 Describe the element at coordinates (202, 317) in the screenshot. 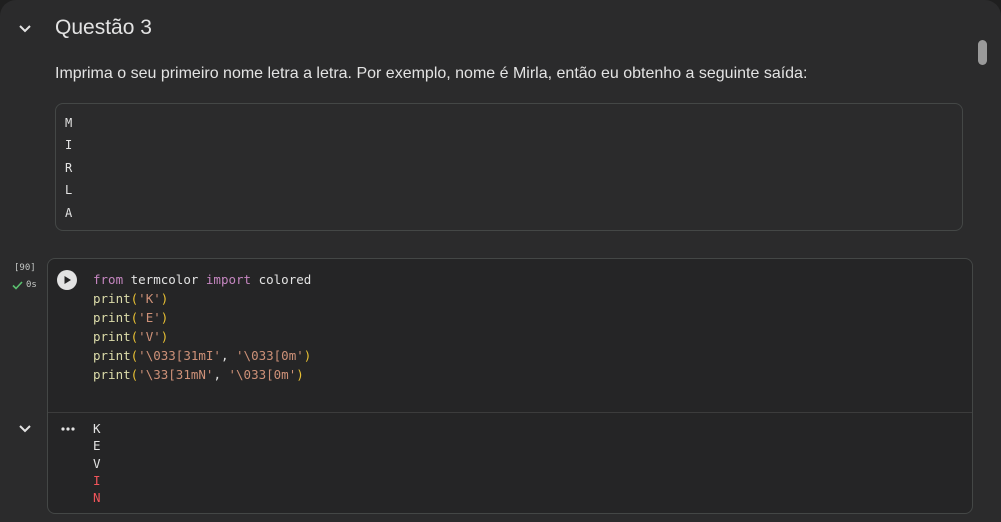

I see `code-line: print('E')` at that location.